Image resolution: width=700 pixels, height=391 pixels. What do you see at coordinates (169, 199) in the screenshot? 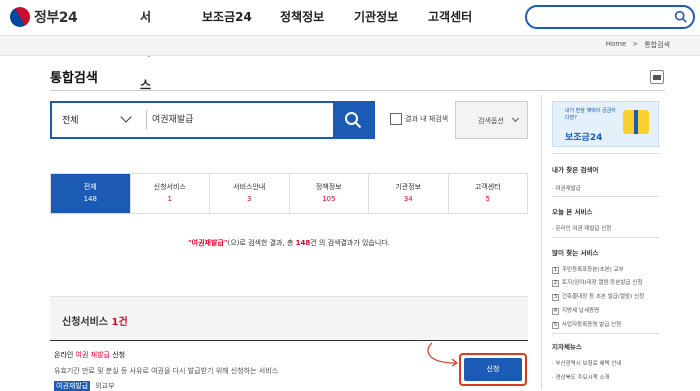
I see `tab-count: 1` at bounding box center [169, 199].